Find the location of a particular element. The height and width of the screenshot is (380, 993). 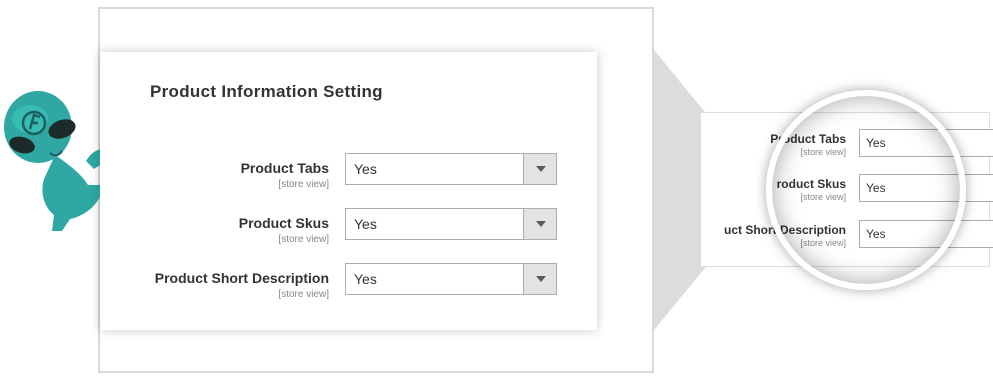

zoom-label: Product Tabs is located at coordinates (808, 139).